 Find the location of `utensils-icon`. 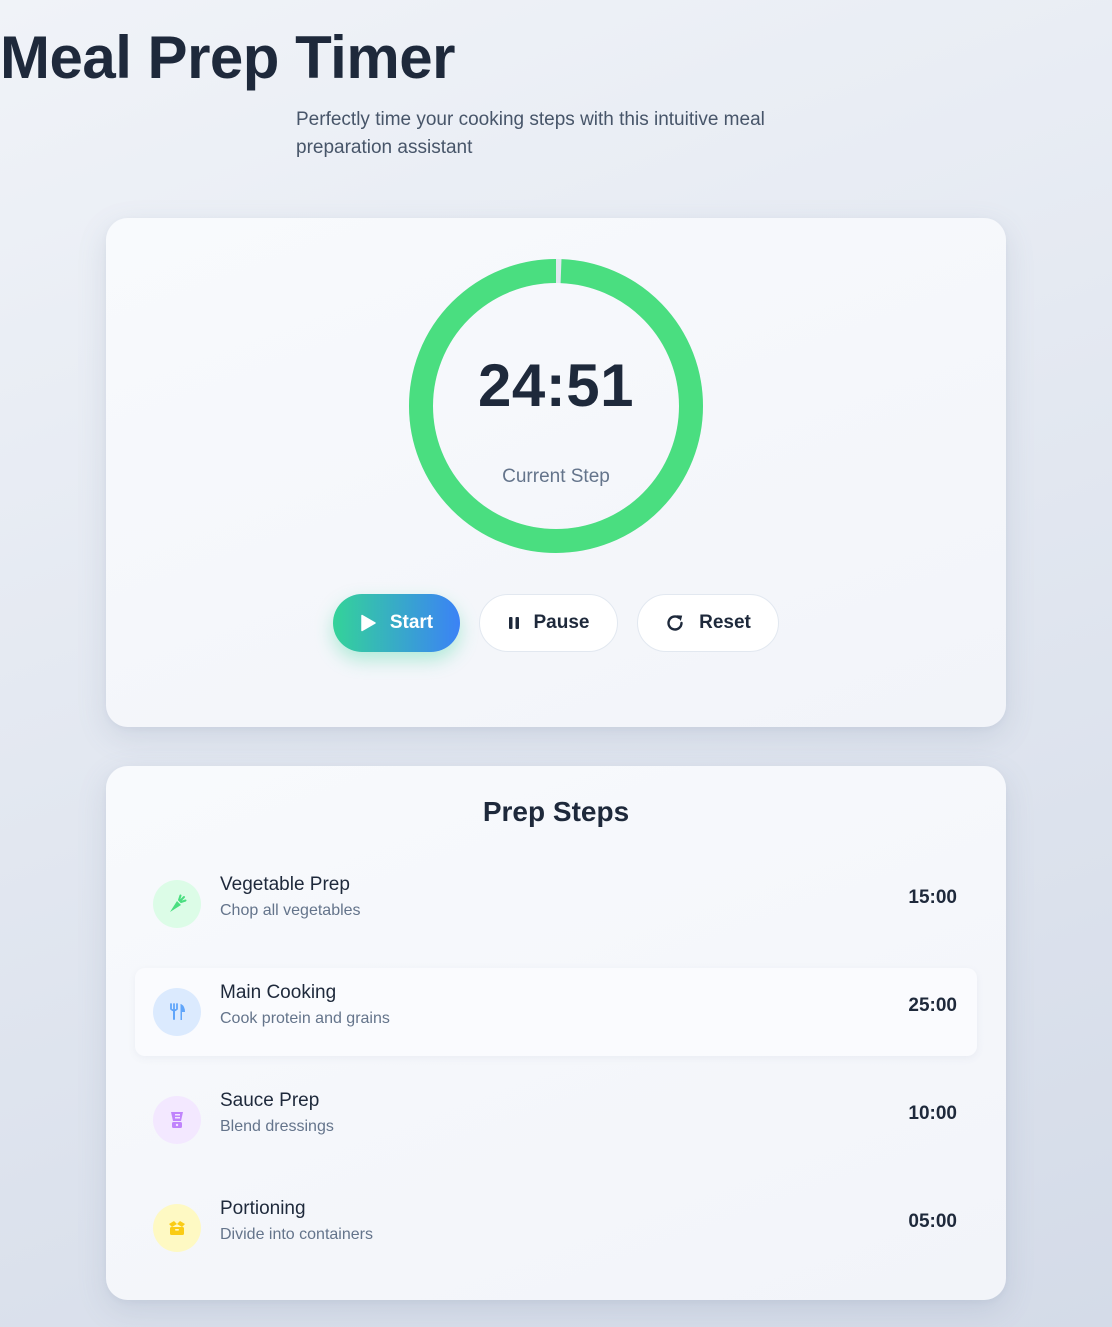

utensils-icon is located at coordinates (177, 1012).